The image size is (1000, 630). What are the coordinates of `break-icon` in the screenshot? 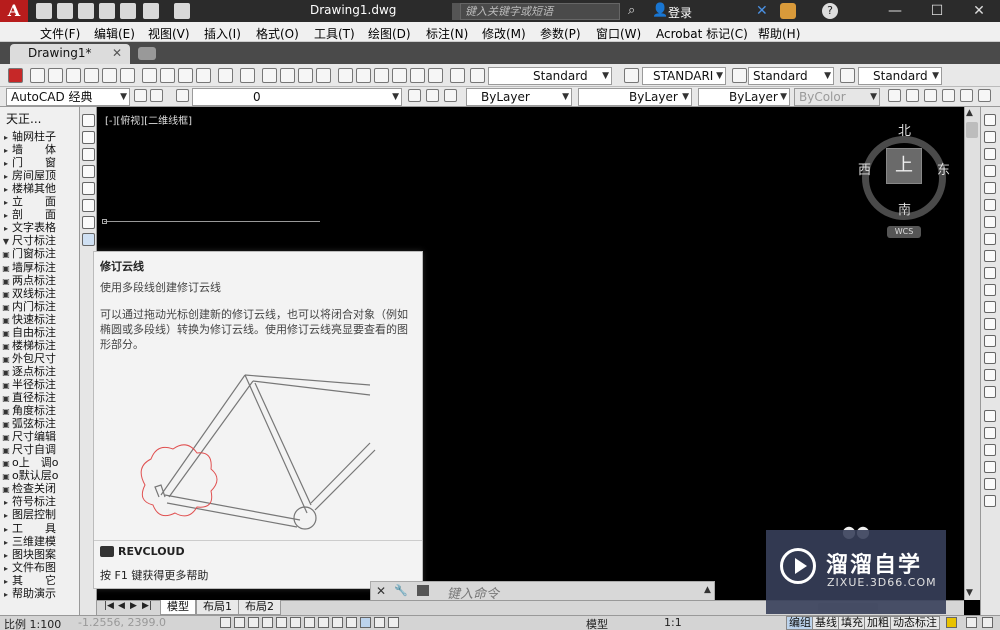 It's located at (990, 307).